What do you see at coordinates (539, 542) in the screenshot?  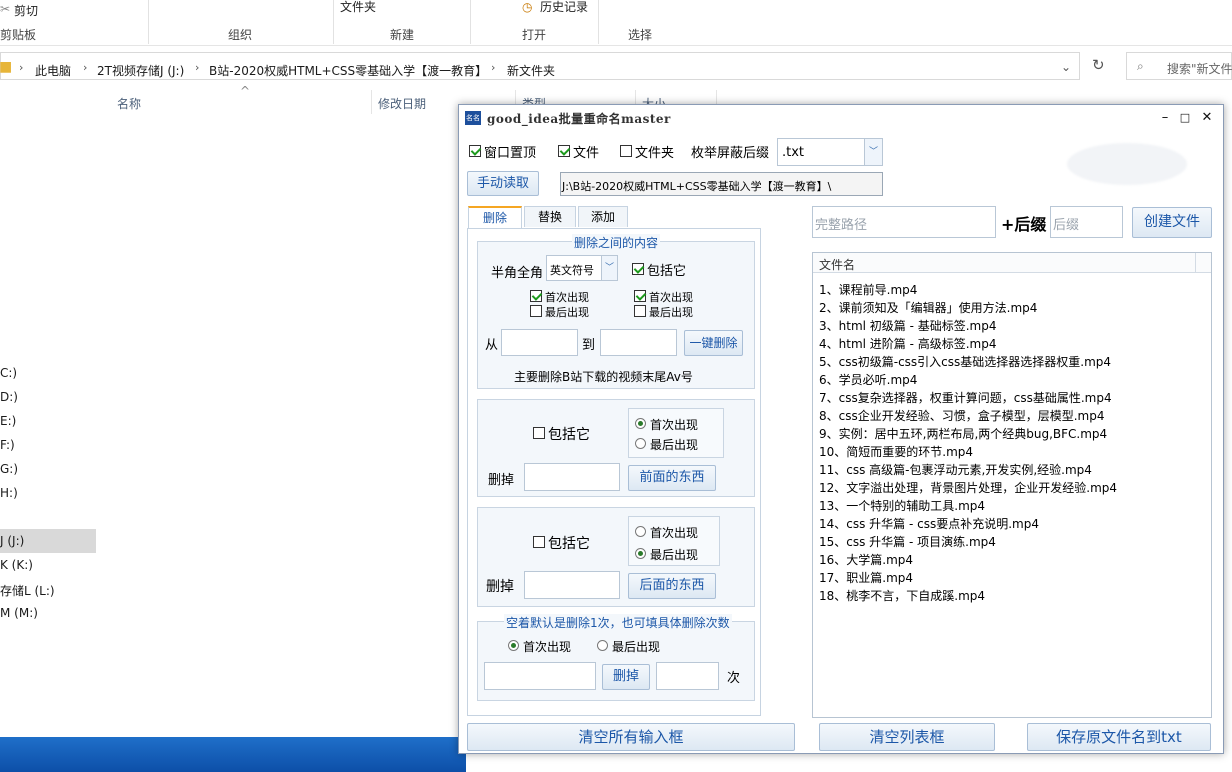 I see `after-include-checkbox` at bounding box center [539, 542].